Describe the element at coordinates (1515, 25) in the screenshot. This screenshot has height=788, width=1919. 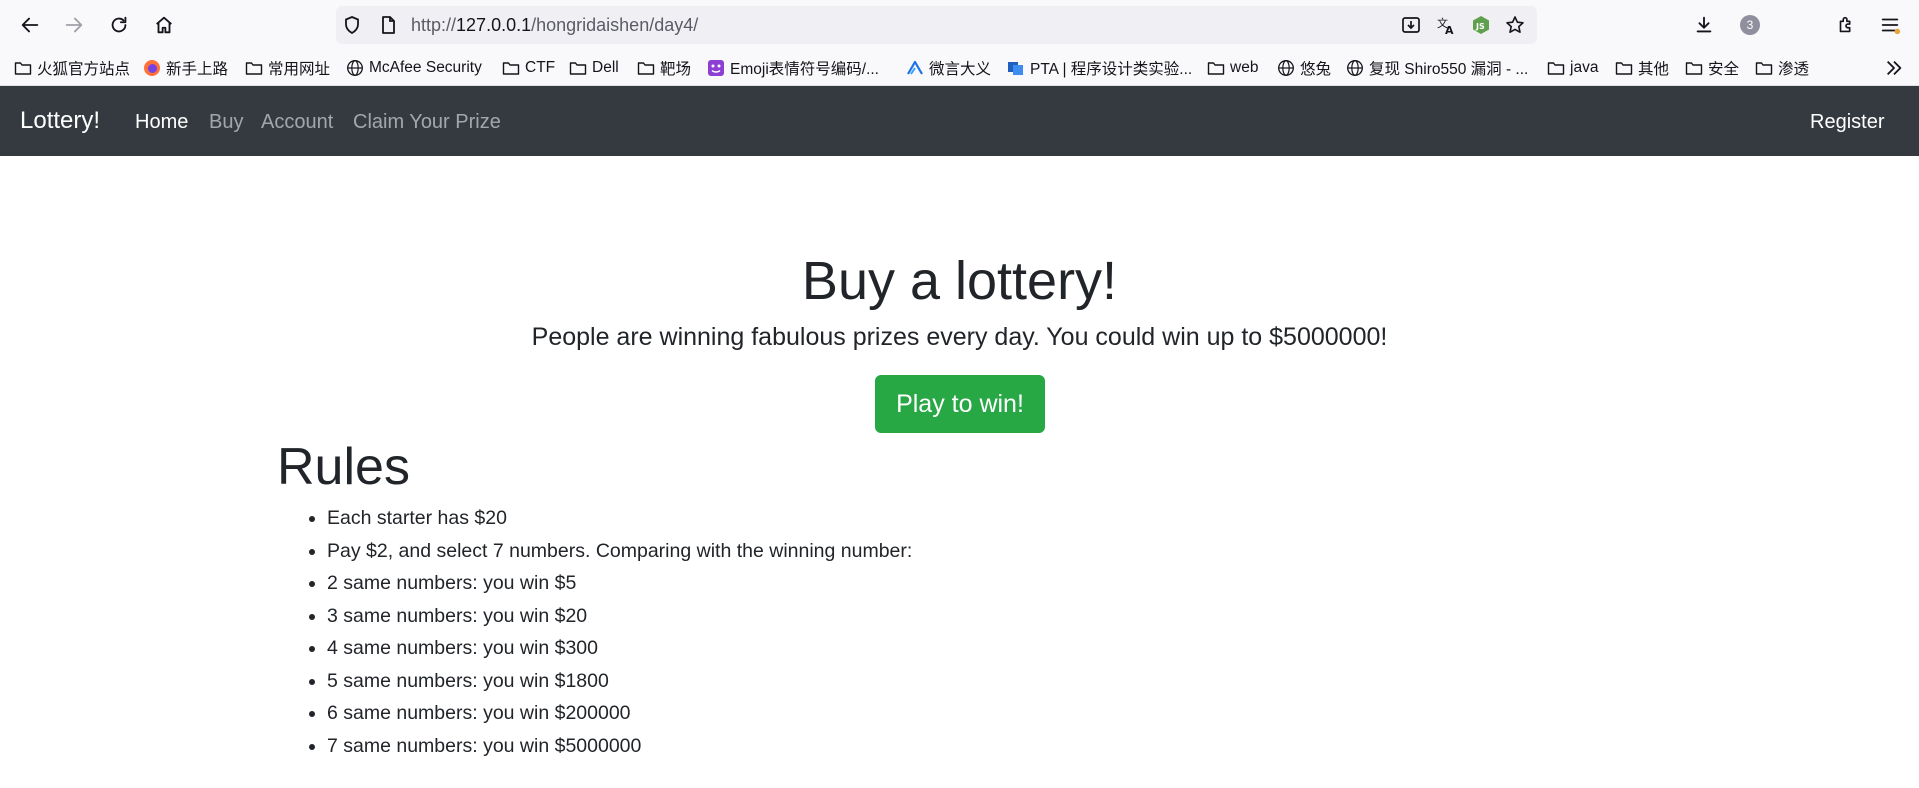
I see `star-icon` at that location.